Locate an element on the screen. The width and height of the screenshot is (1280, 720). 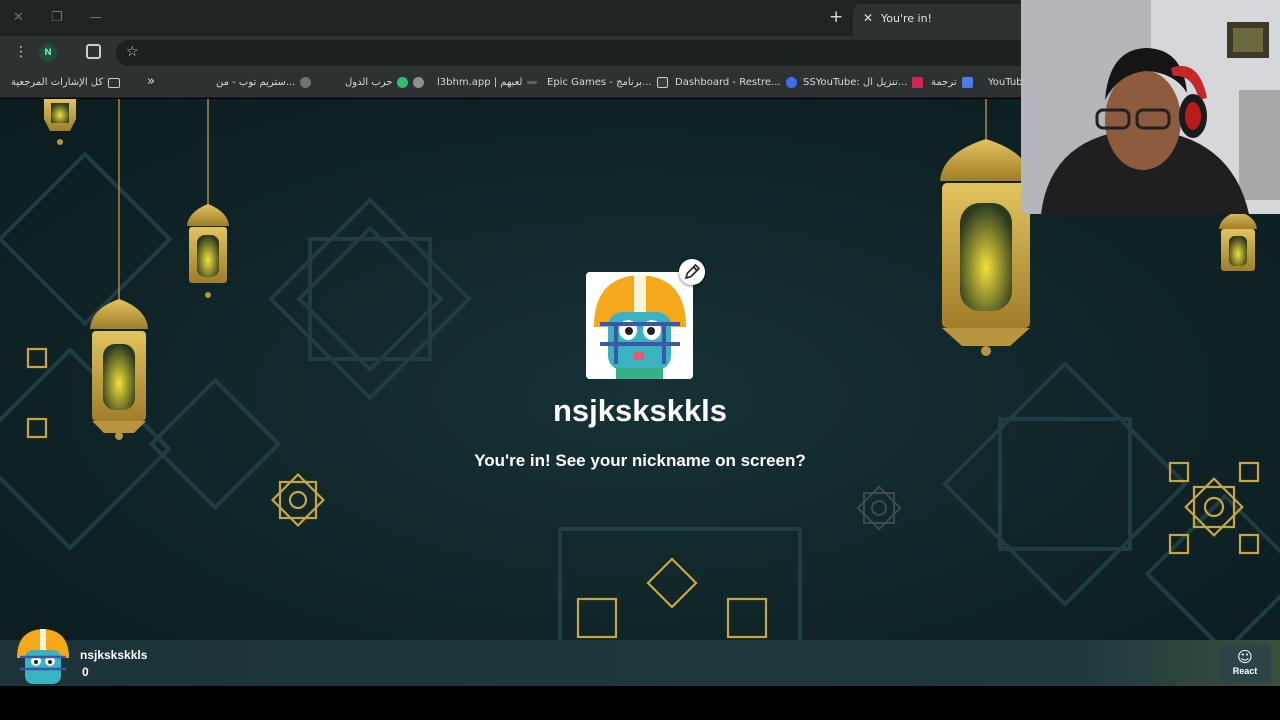
epic-games-icon is located at coordinates (662, 82).